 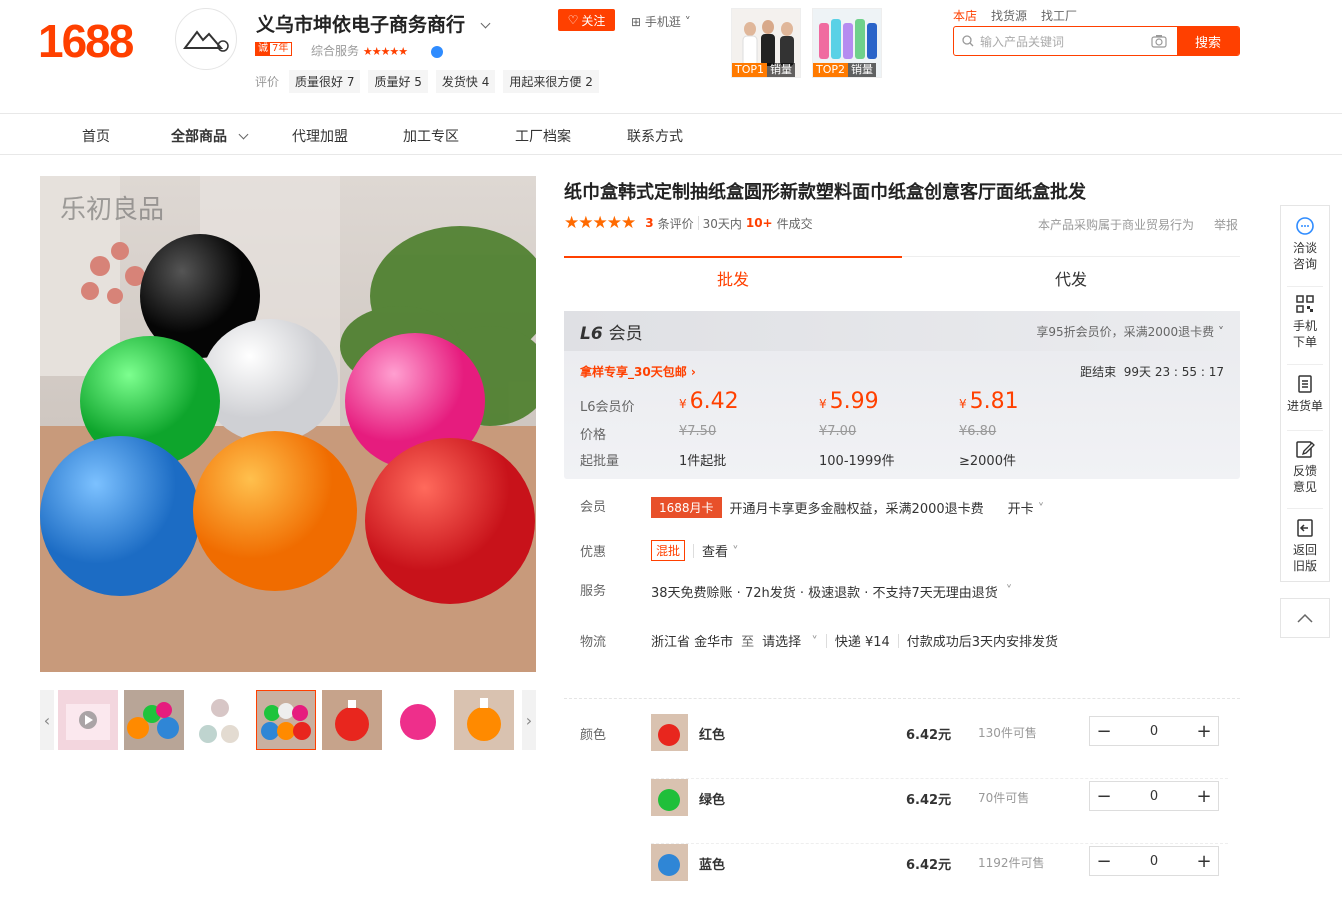 I want to click on shop-avatar, so click(x=206, y=39).